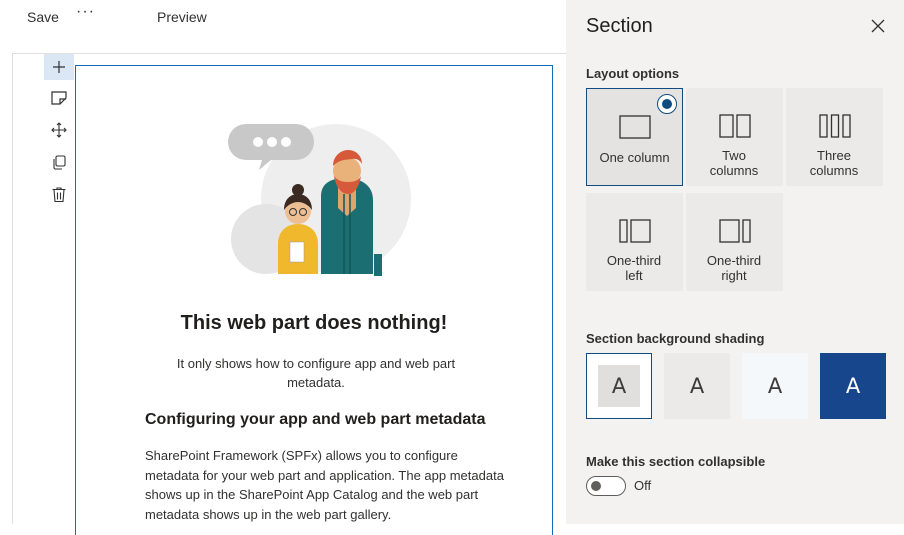  I want to click on collapsible-label: Make this section collapsible, so click(676, 461).